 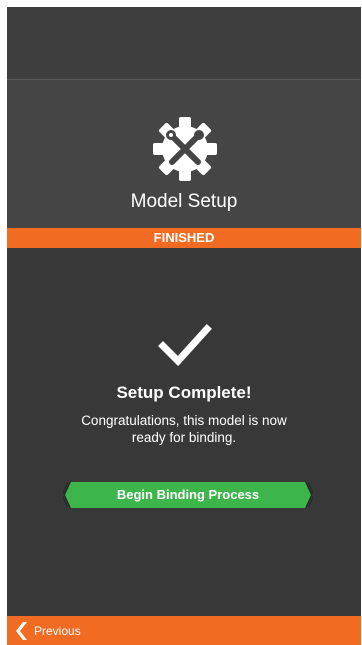 I want to click on top-bar, so click(x=184, y=43).